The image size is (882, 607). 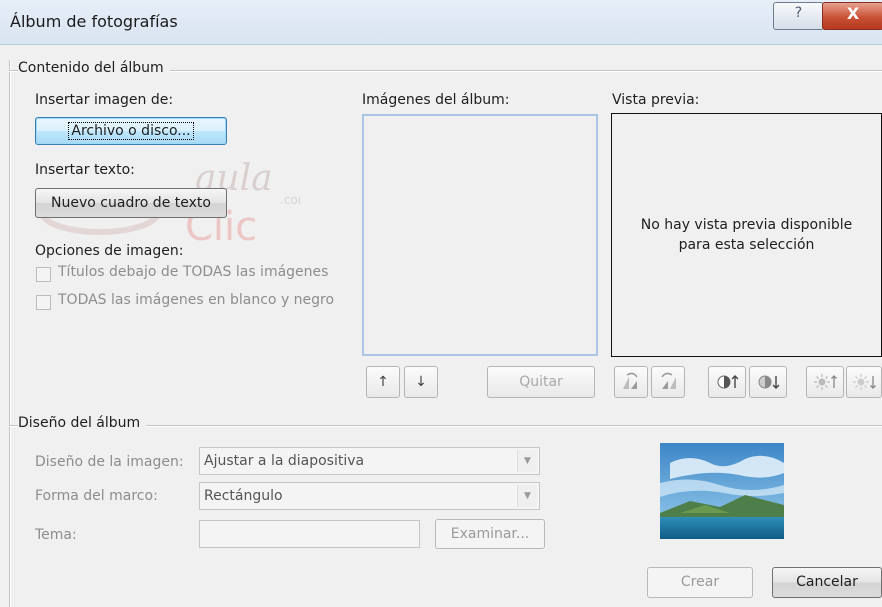 What do you see at coordinates (798, 13) in the screenshot?
I see `help-icon: ?` at bounding box center [798, 13].